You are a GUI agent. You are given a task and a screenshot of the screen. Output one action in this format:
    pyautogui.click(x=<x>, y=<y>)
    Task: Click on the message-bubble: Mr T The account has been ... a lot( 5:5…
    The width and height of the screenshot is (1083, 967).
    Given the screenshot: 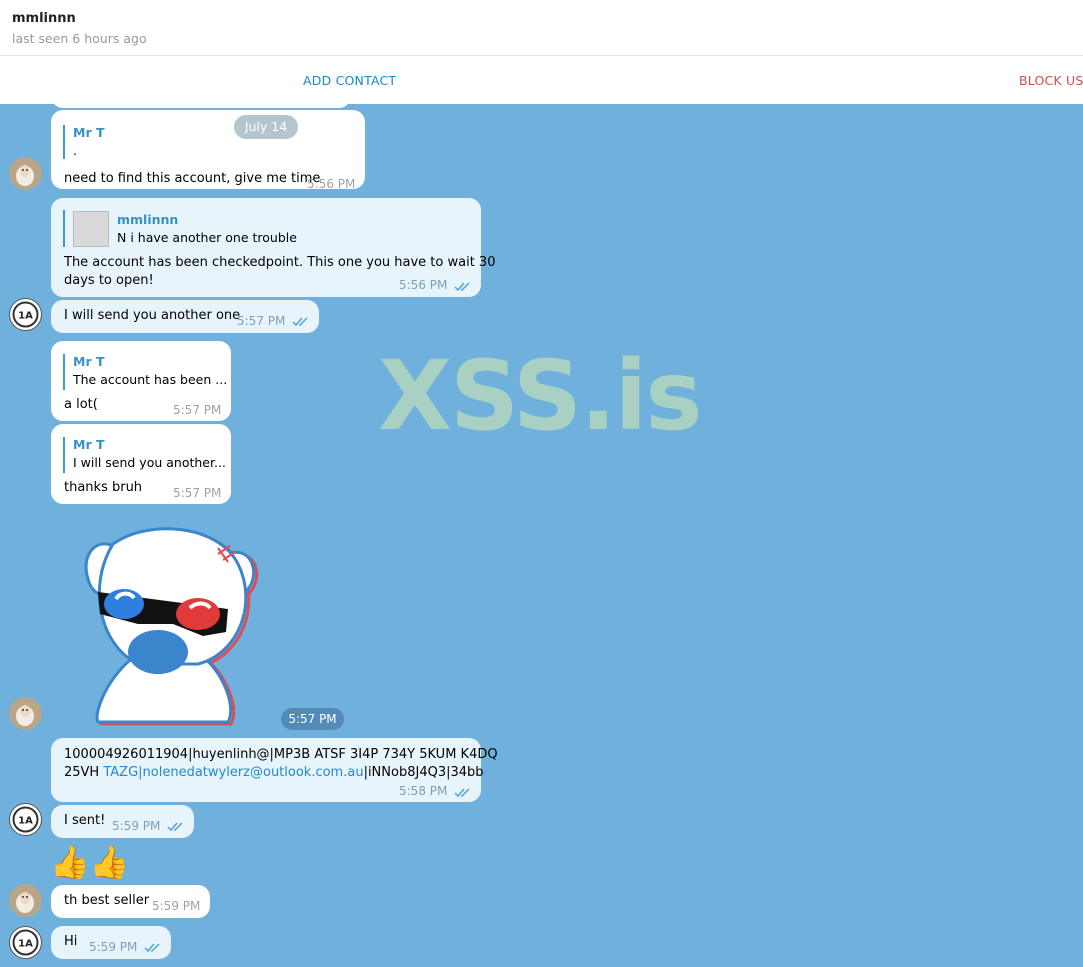 What is the action you would take?
    pyautogui.click(x=141, y=381)
    